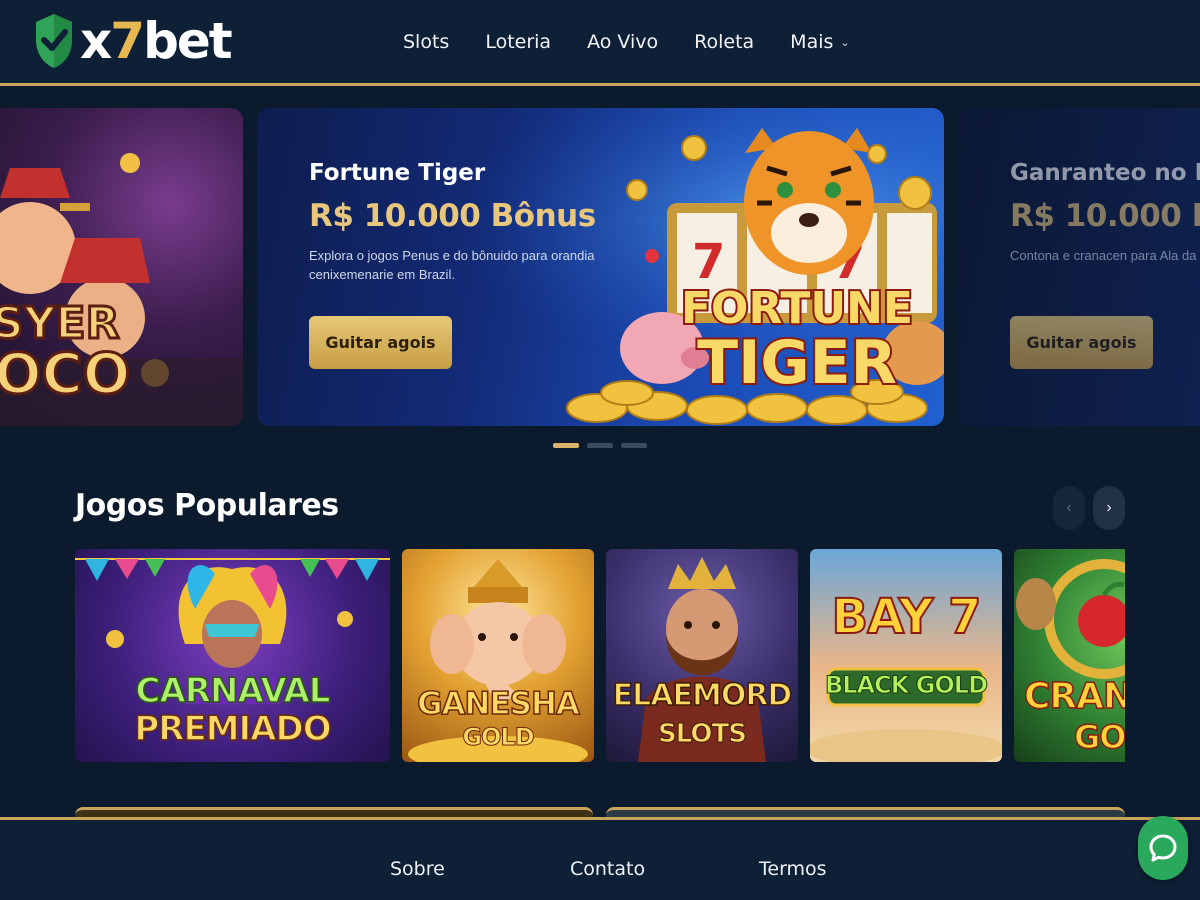 This screenshot has height=900, width=1200. I want to click on game-title-line2: BLACK GOLD, so click(906, 685).